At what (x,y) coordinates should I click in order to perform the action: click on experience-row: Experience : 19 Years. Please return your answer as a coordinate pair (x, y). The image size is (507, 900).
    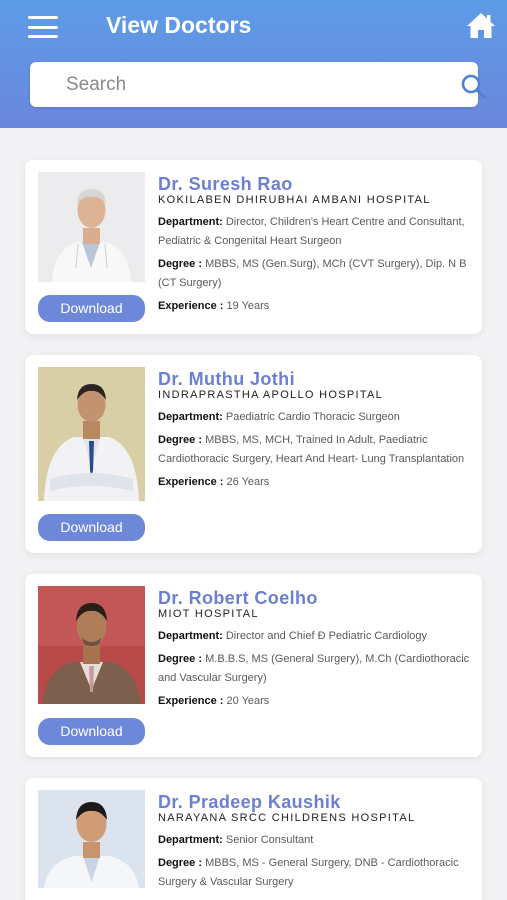
    Looking at the image, I should click on (315, 306).